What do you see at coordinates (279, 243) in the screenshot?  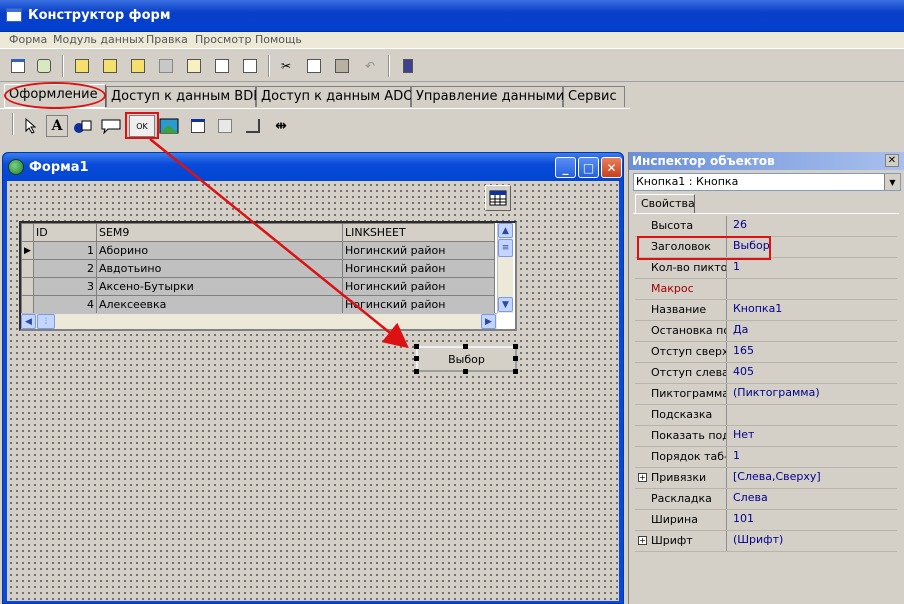 I see `annotation-arrow` at bounding box center [279, 243].